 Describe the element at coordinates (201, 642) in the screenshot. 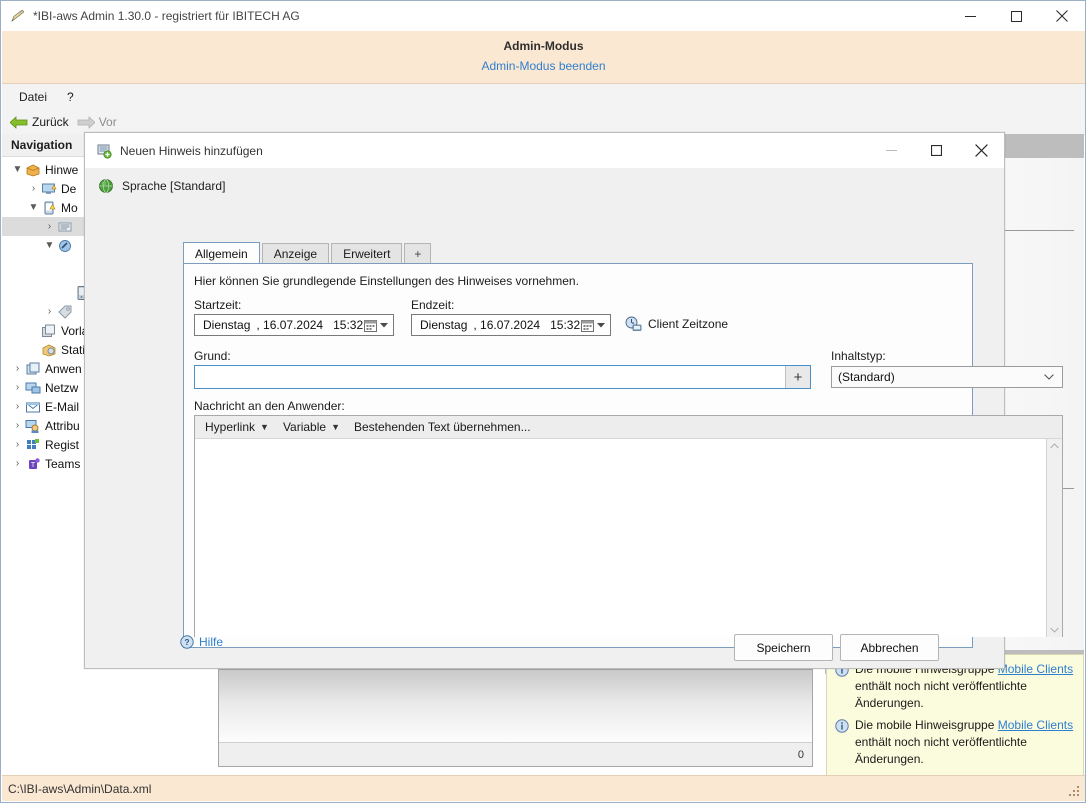

I see `help-link: ? Hilfe` at that location.